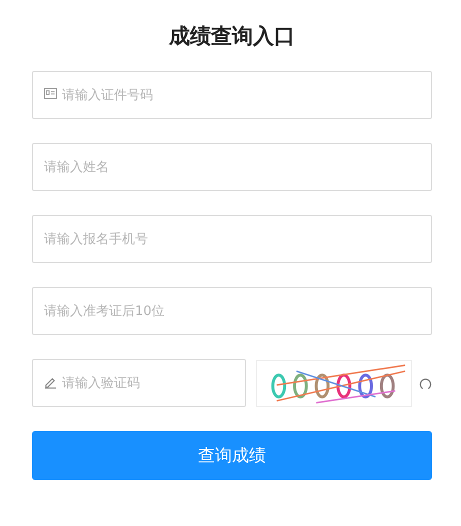  Describe the element at coordinates (232, 311) in the screenshot. I see `input-field: 请输入准考证后10位` at that location.